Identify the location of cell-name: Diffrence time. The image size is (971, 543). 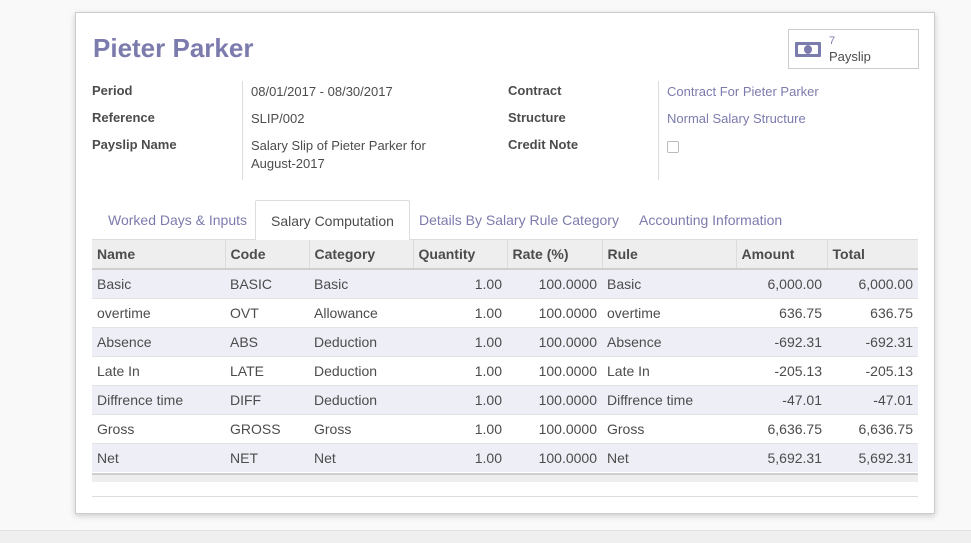
(158, 399).